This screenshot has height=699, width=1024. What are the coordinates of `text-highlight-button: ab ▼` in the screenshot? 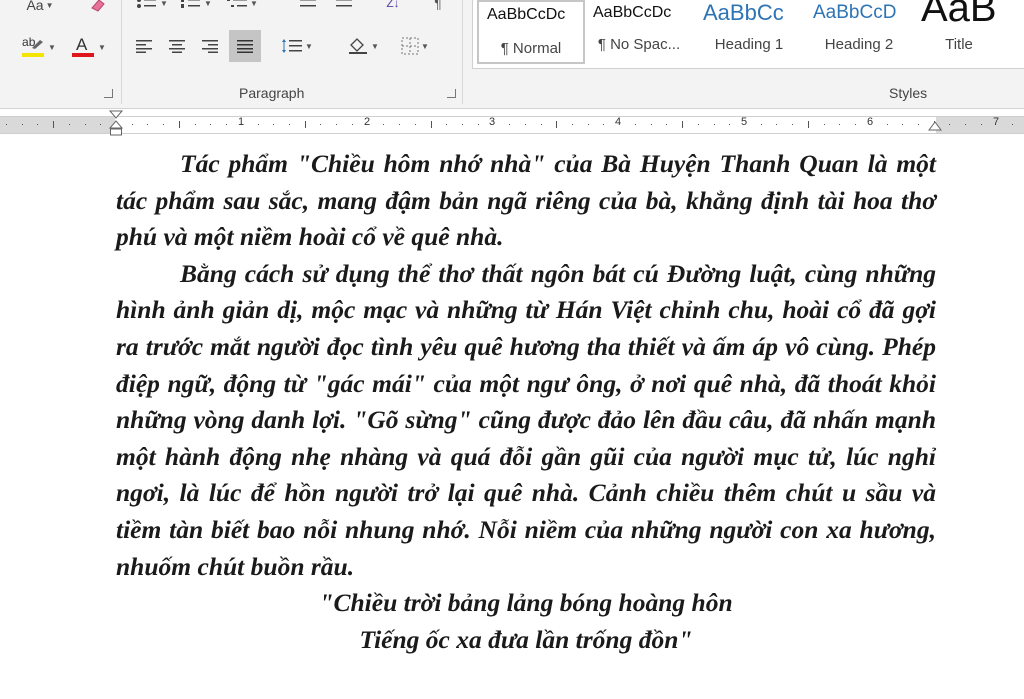 It's located at (38, 47).